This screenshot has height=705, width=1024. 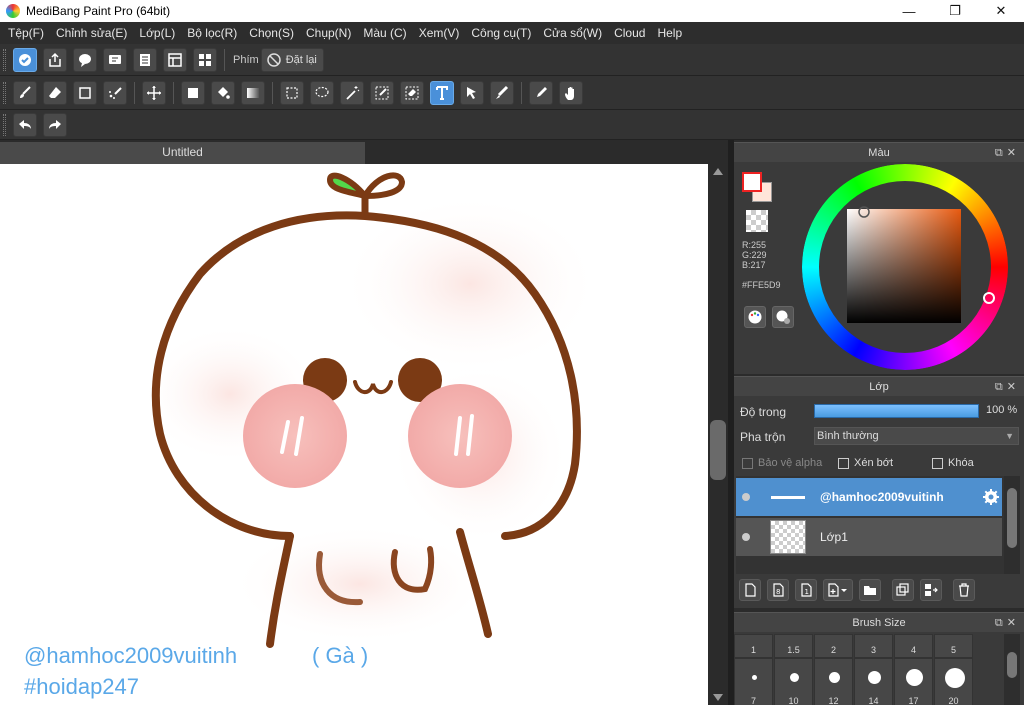 What do you see at coordinates (669, 33) in the screenshot?
I see `menu-help: Help` at bounding box center [669, 33].